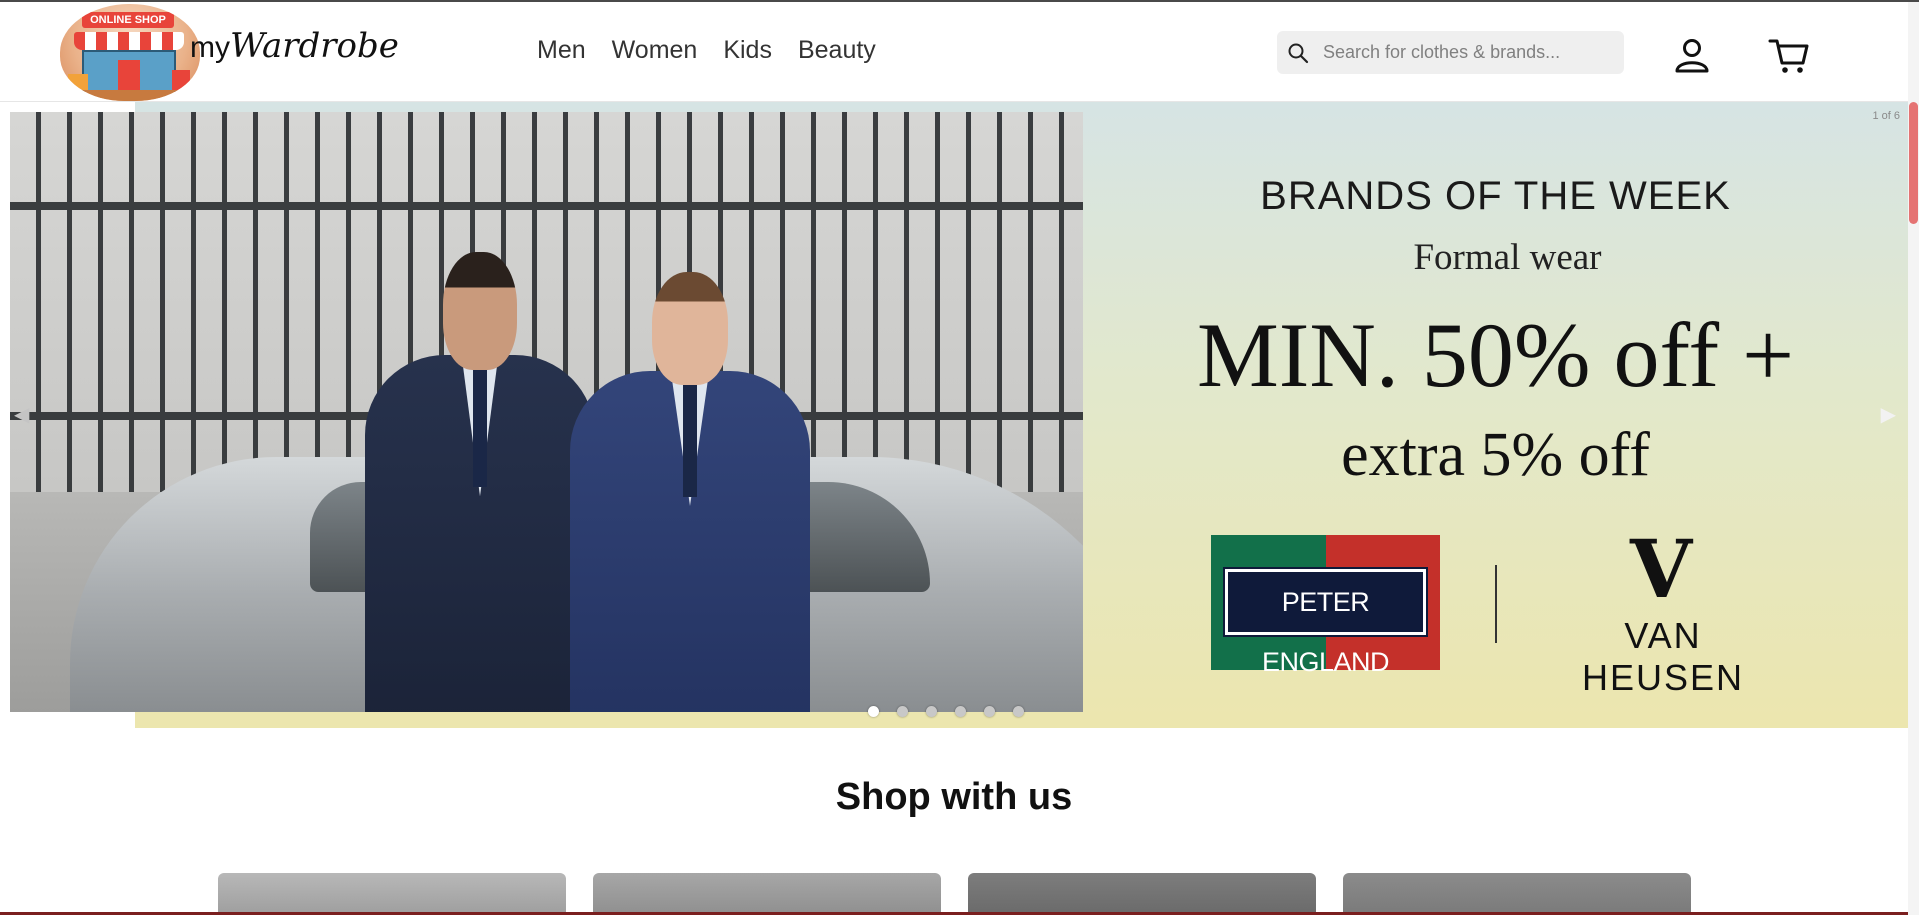 The width and height of the screenshot is (1919, 915). I want to click on nav-link-beauty: Beauty, so click(837, 50).